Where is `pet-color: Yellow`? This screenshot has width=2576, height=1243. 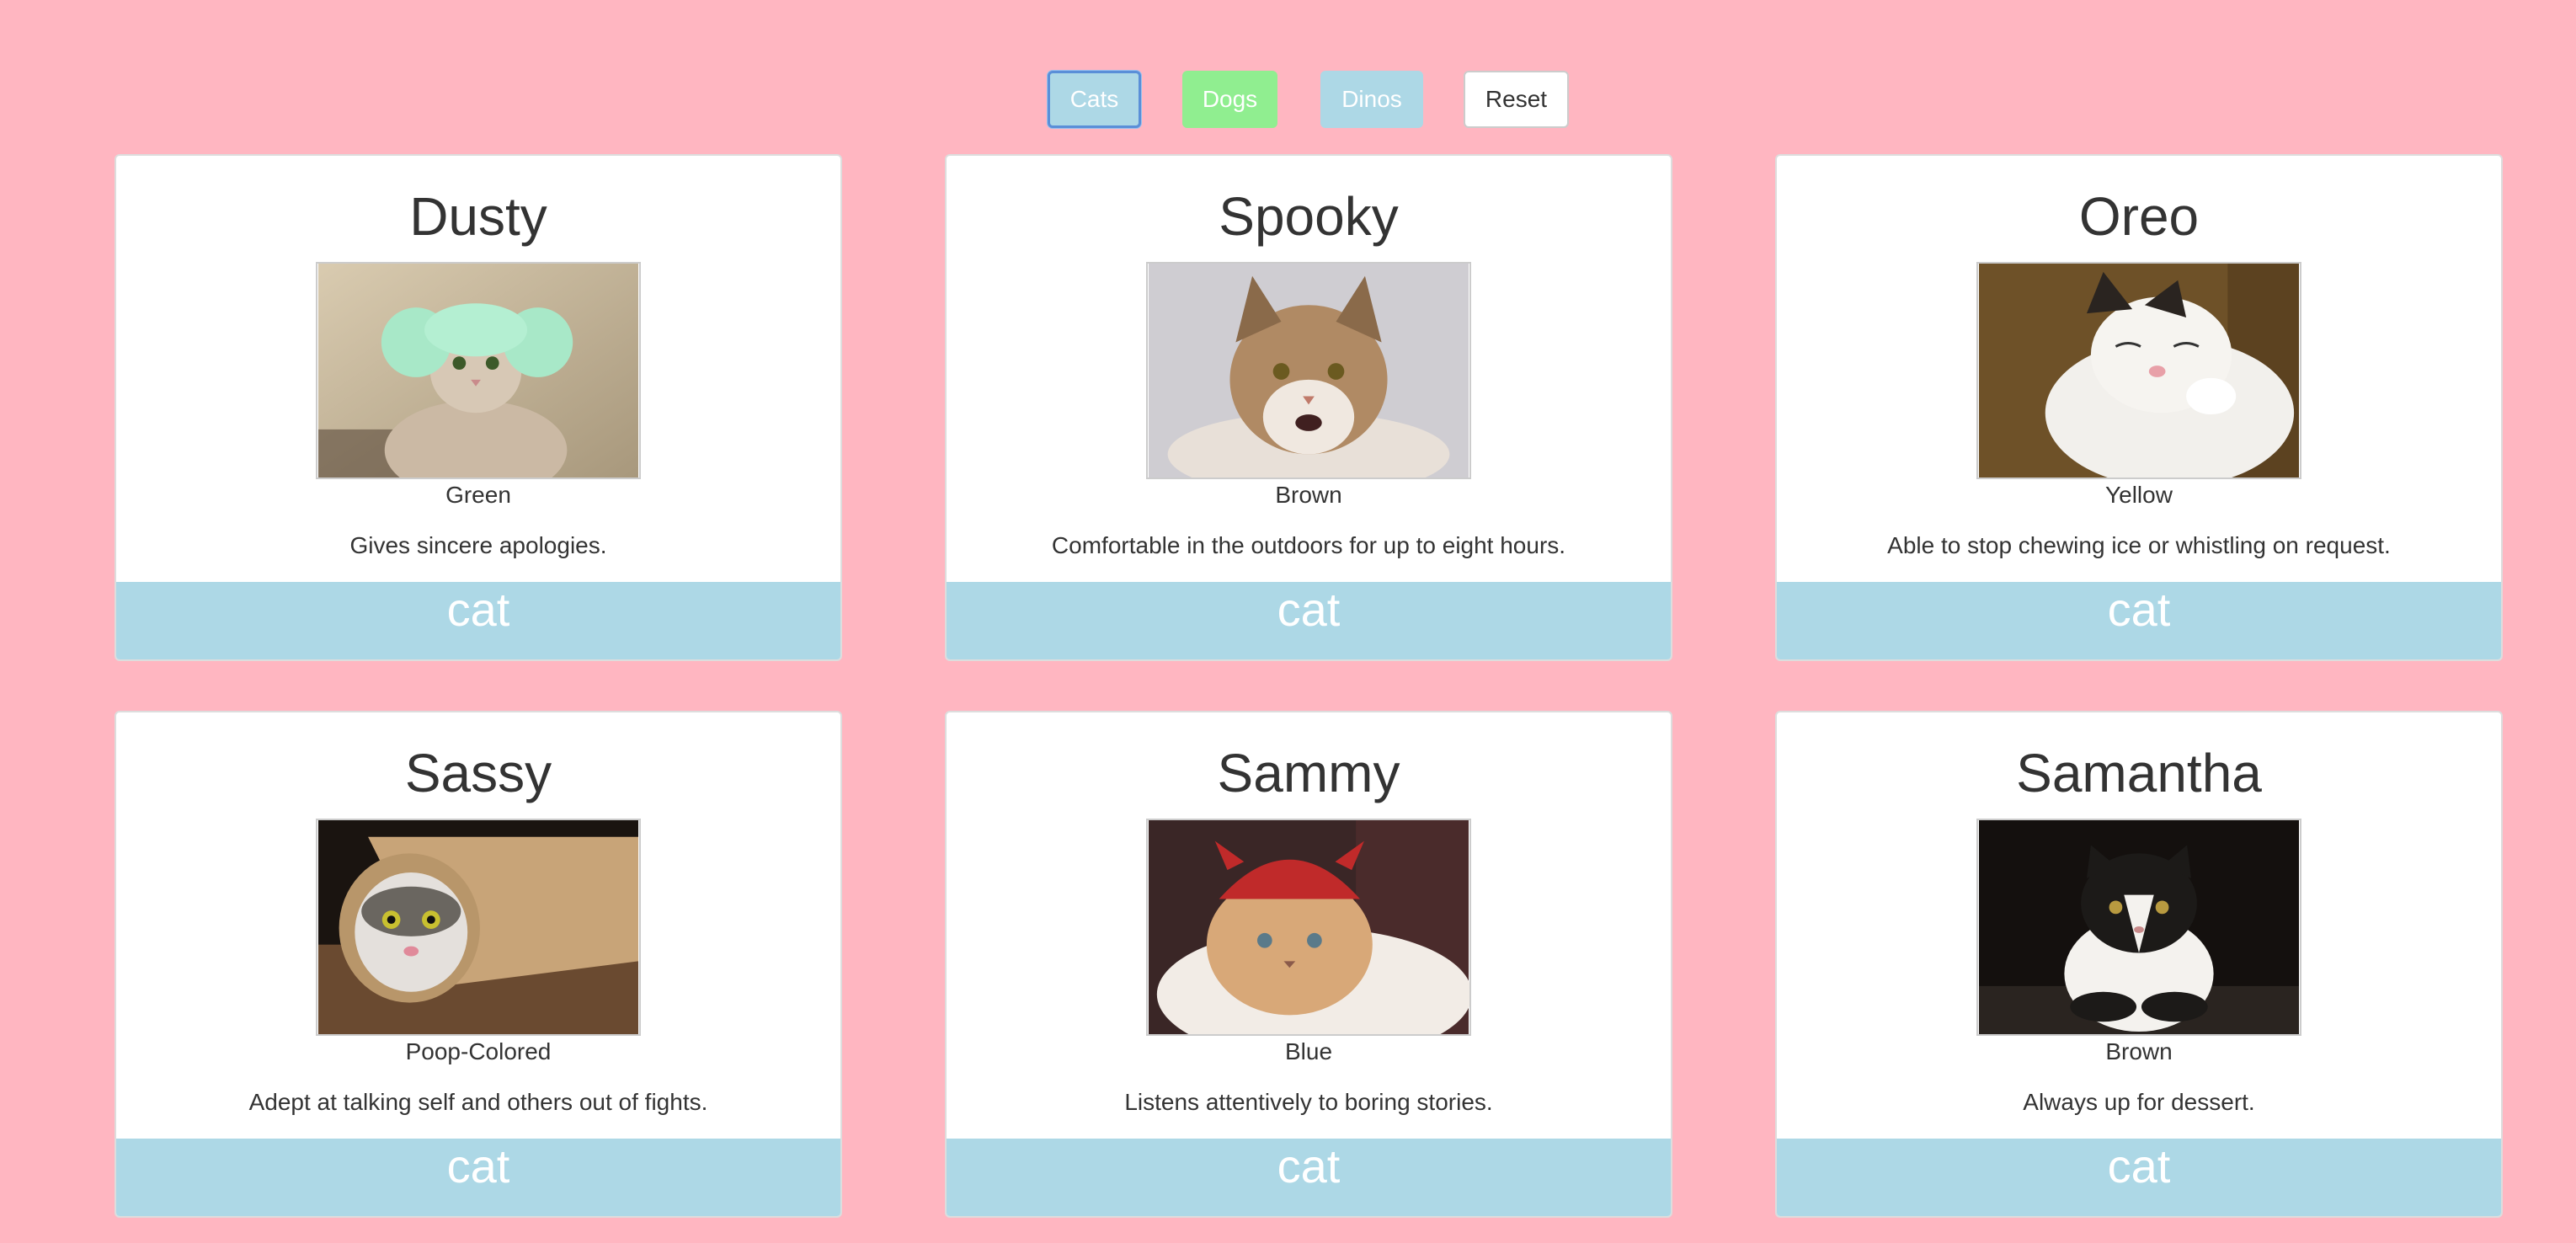
pet-color: Yellow is located at coordinates (2139, 495).